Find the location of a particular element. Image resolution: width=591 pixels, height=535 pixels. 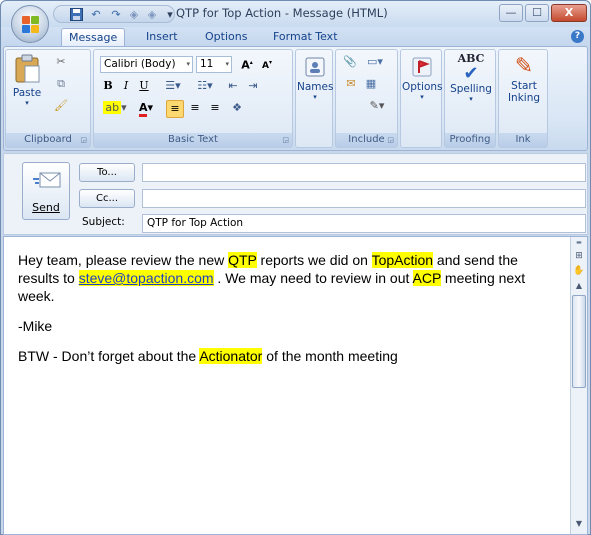

spelling-button: ABC ✔ Spelling ▾ is located at coordinates (471, 92).